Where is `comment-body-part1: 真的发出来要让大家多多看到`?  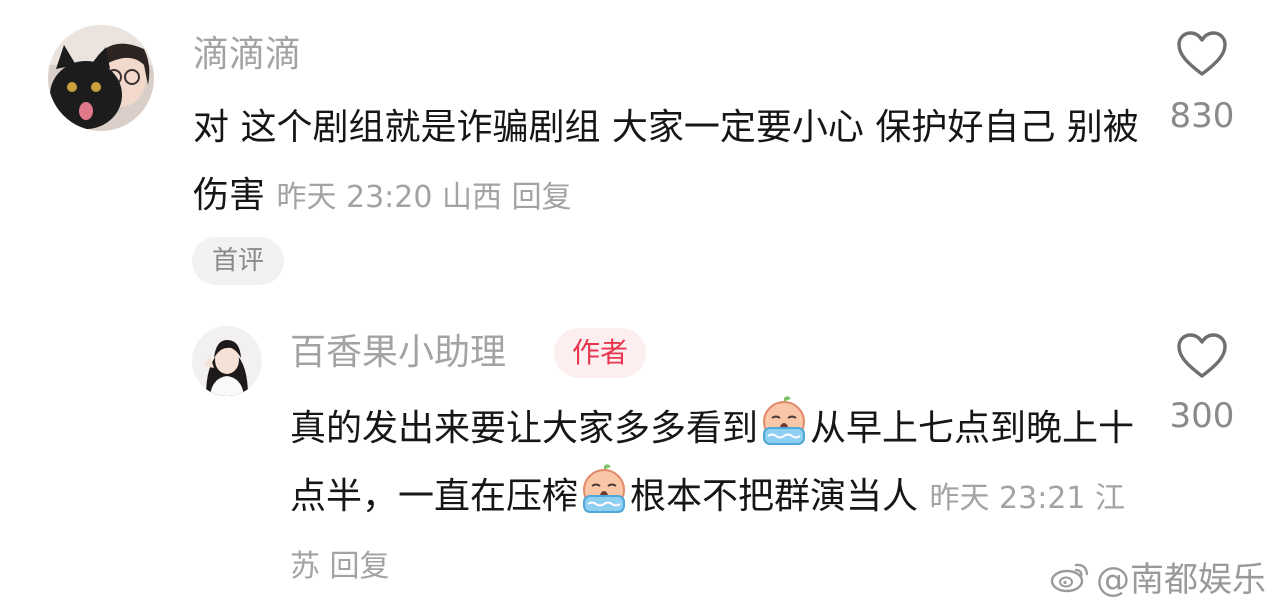
comment-body-part1: 真的发出来要让大家多多看到 is located at coordinates (524, 428).